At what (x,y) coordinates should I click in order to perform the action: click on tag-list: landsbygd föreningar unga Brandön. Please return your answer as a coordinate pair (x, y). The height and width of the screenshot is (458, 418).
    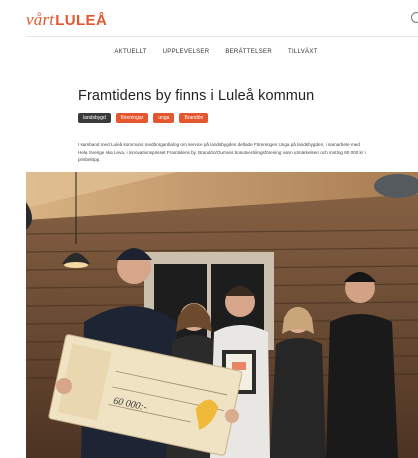
    Looking at the image, I should click on (143, 118).